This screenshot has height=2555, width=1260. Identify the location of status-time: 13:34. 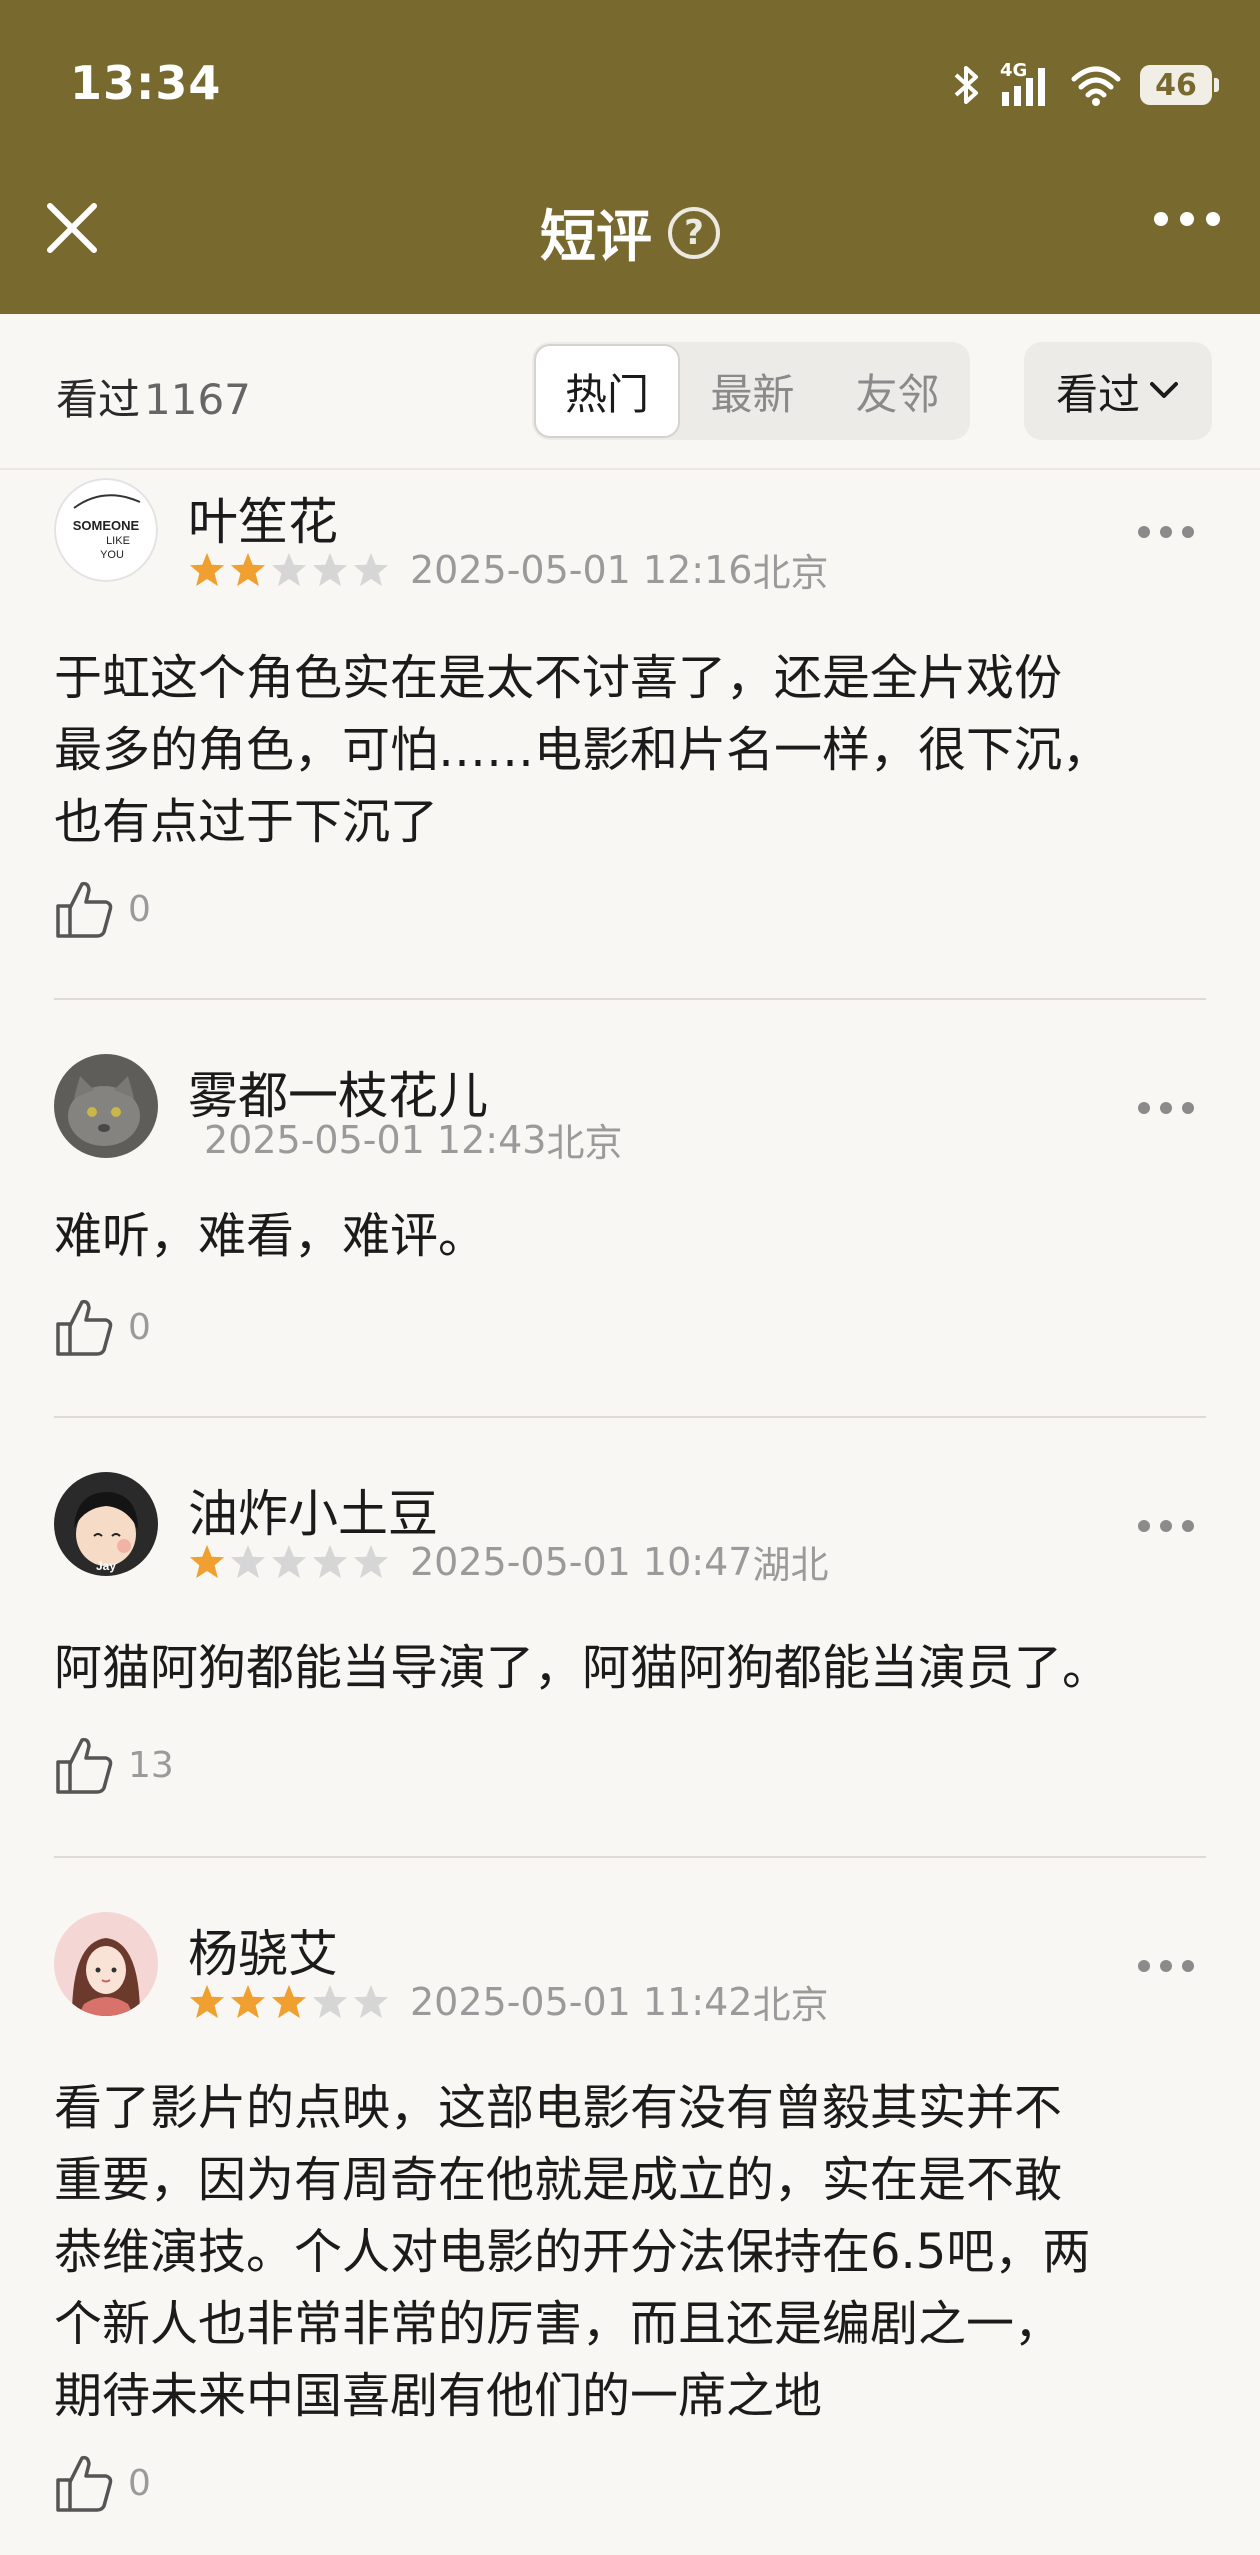
(146, 83).